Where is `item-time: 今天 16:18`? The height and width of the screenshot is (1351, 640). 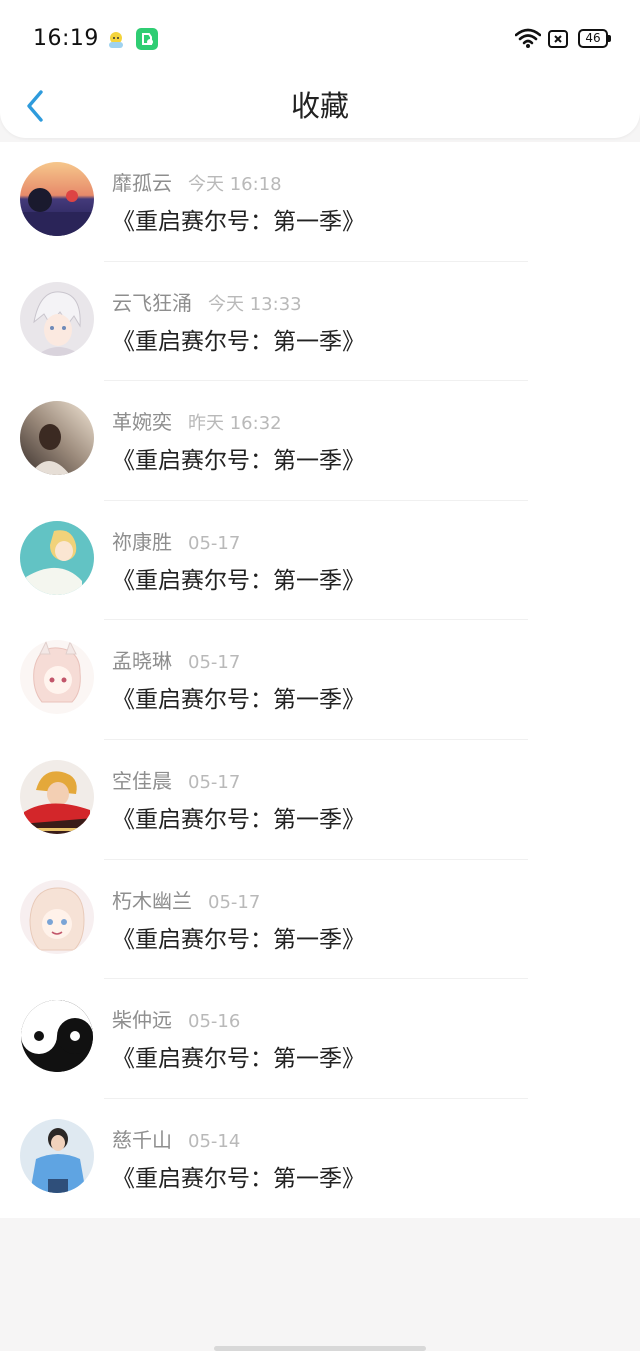 item-time: 今天 16:18 is located at coordinates (235, 184).